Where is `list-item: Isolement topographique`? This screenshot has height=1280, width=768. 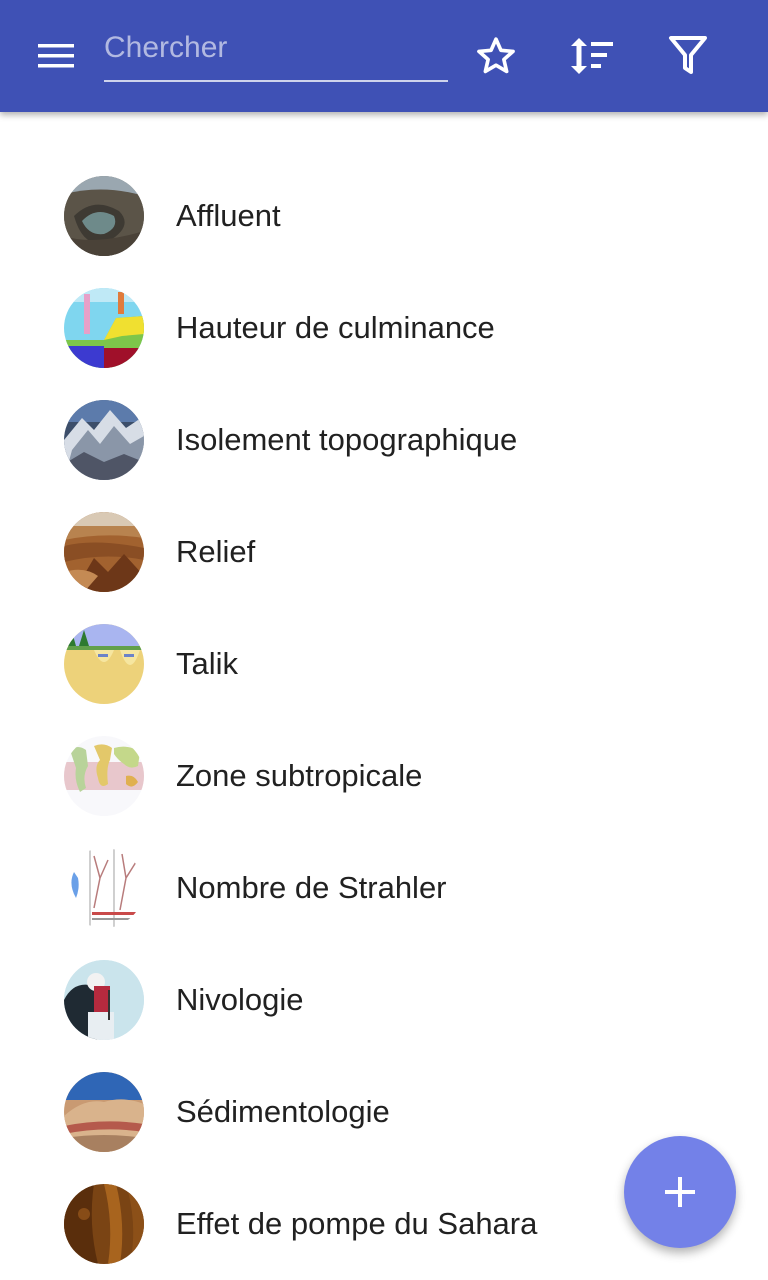 list-item: Isolement topographique is located at coordinates (384, 440).